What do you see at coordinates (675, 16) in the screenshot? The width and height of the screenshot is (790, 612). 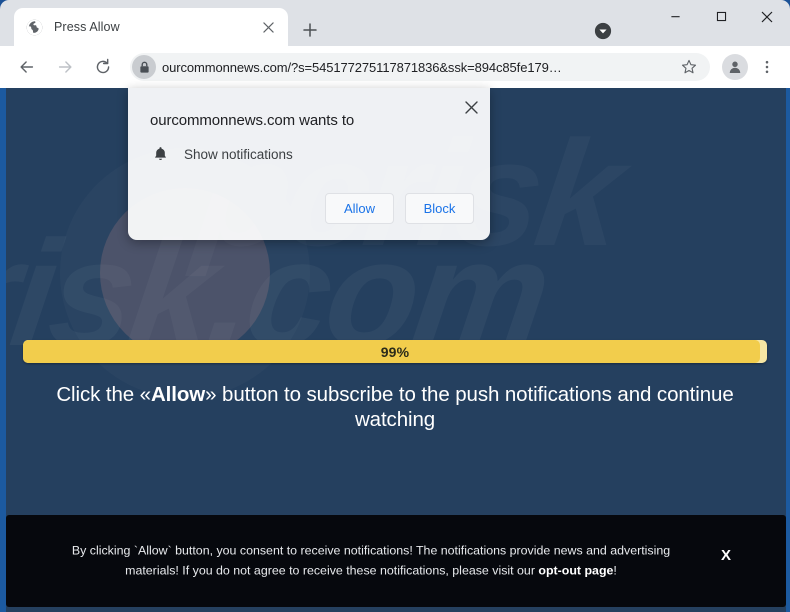 I see `minimize-button` at bounding box center [675, 16].